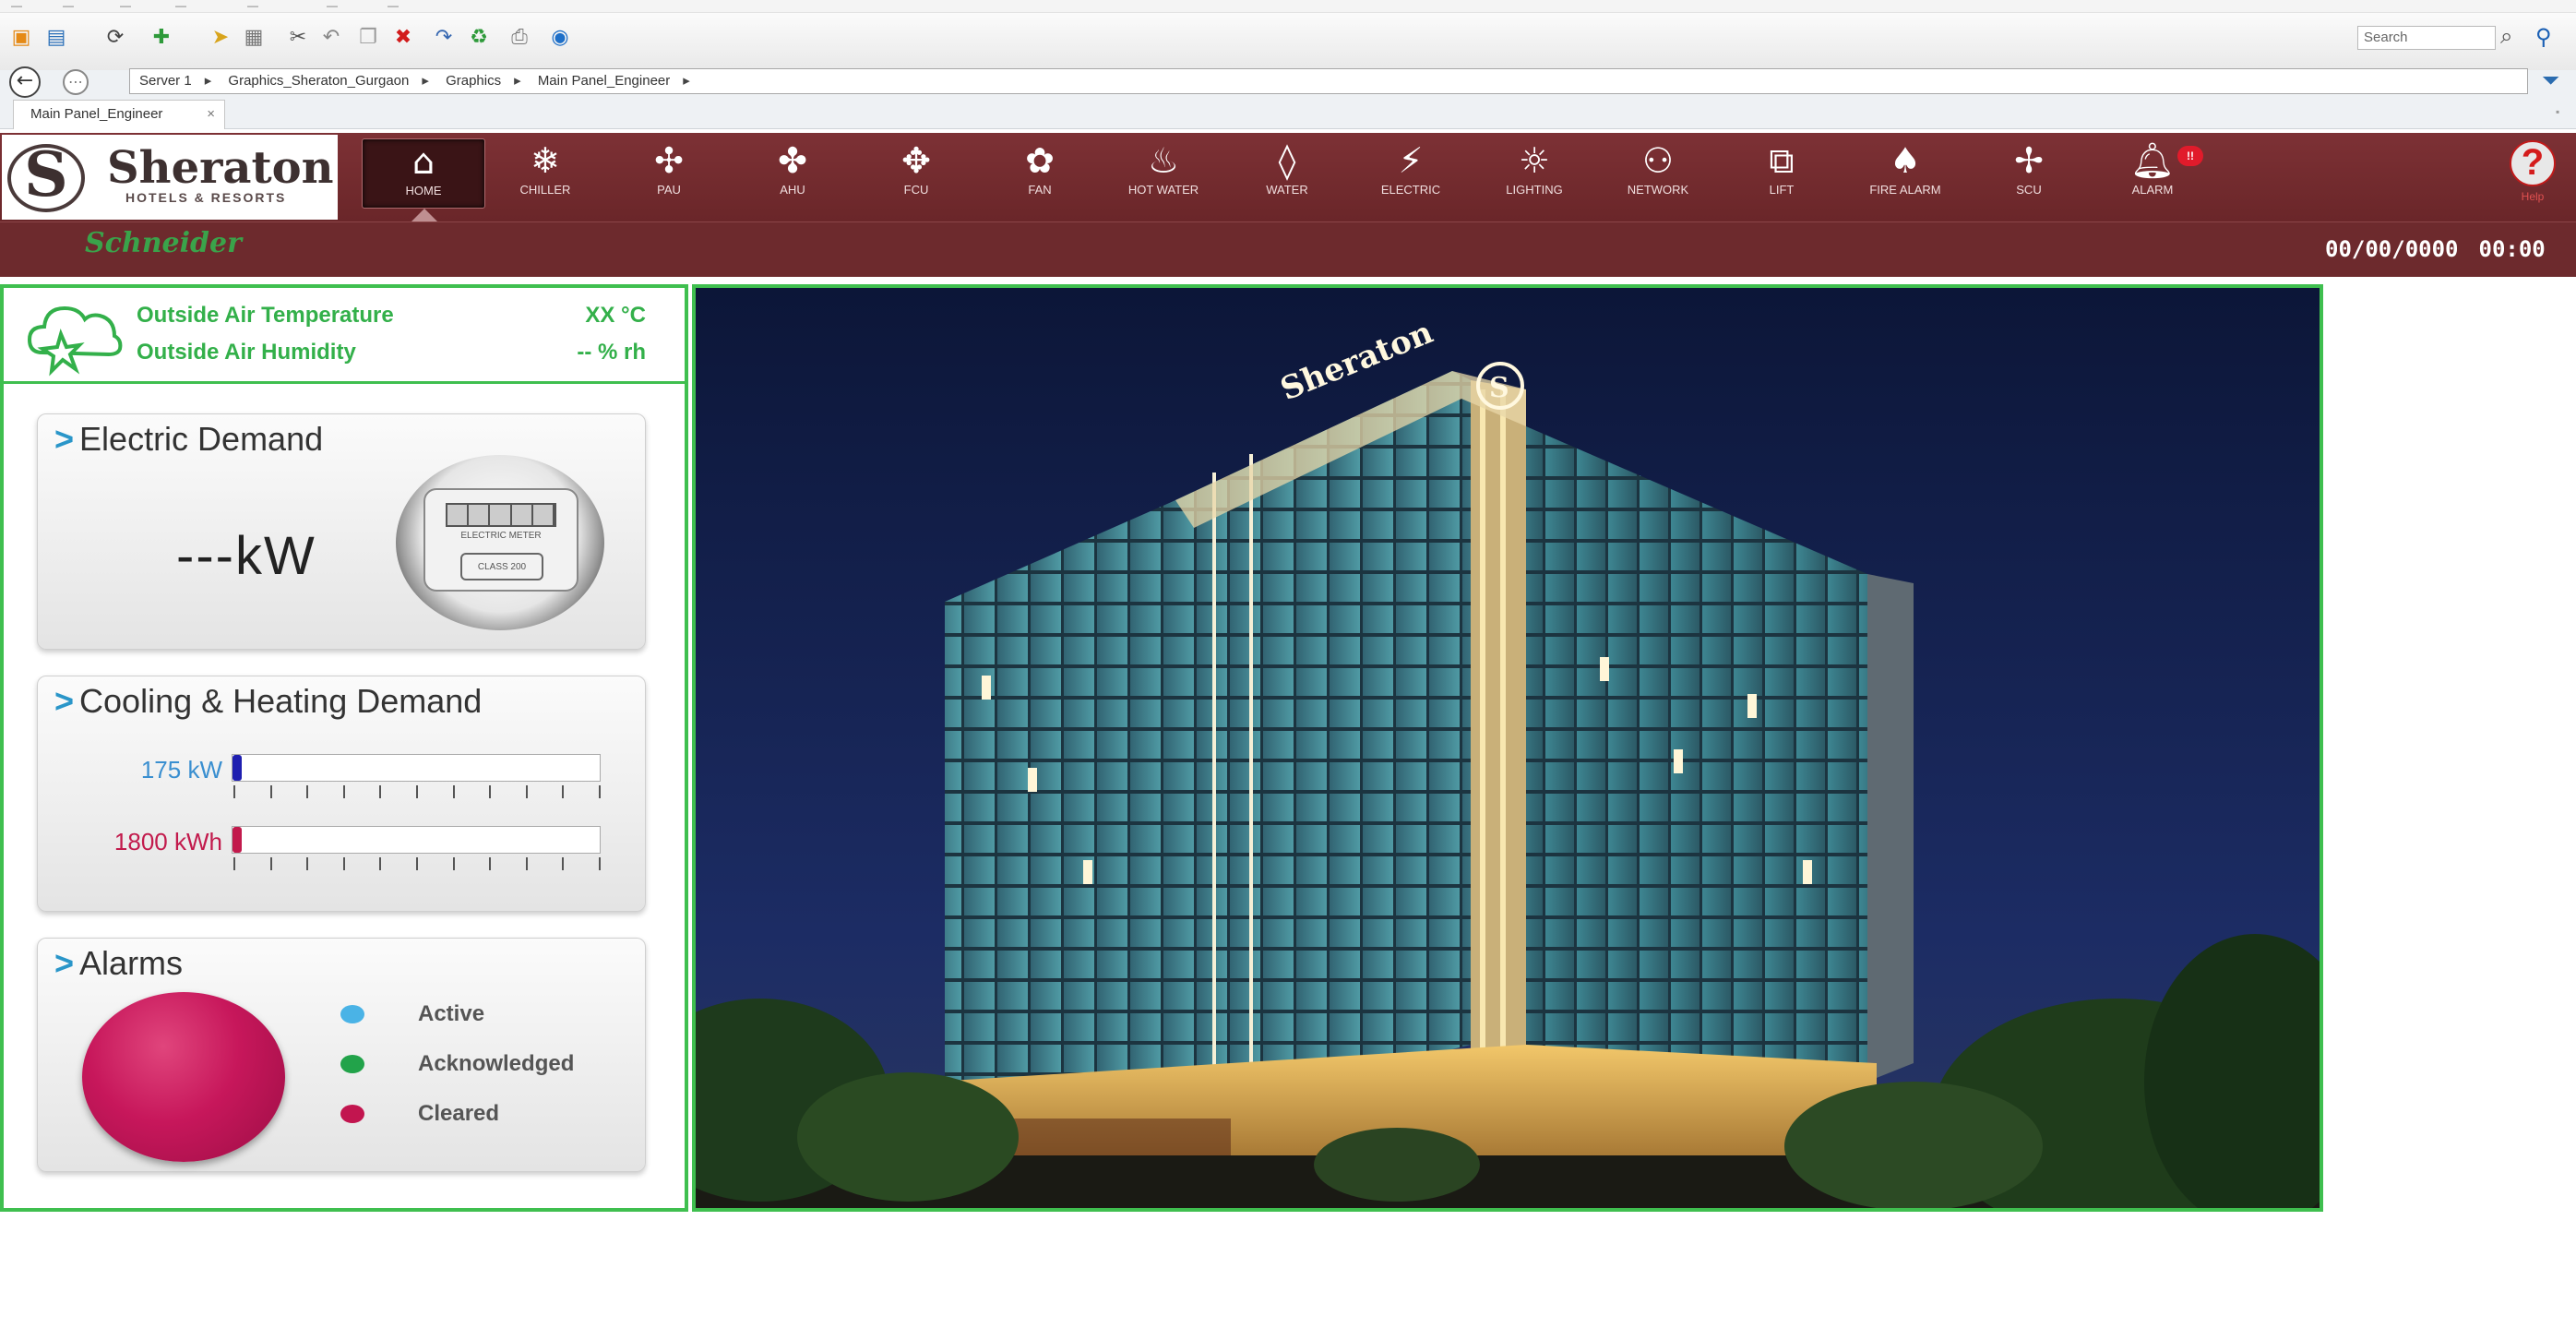 This screenshot has width=2576, height=1340. Describe the element at coordinates (615, 315) in the screenshot. I see `outside-air-temperature-value: XX °C` at that location.